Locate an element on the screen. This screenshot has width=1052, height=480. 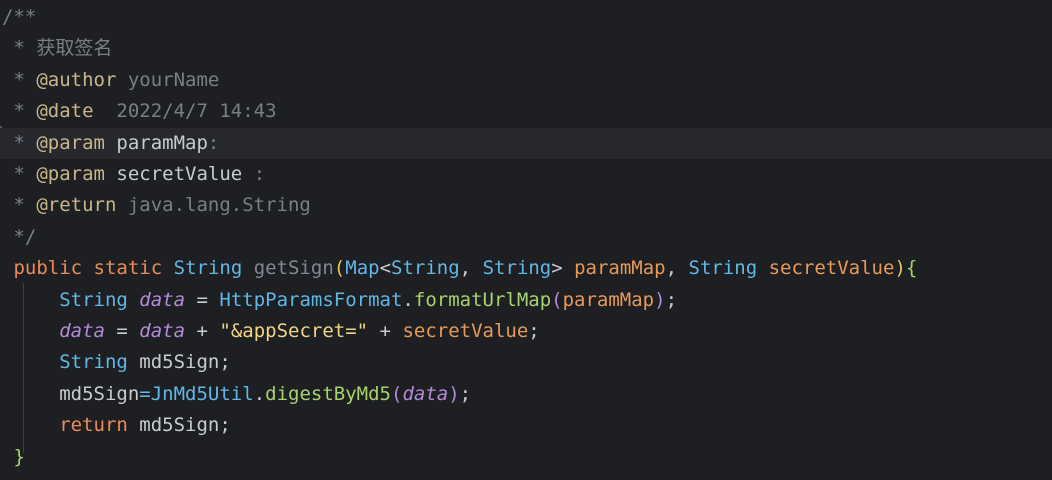
code-line: * @date 2022/4/7 14:43 is located at coordinates (526, 111).